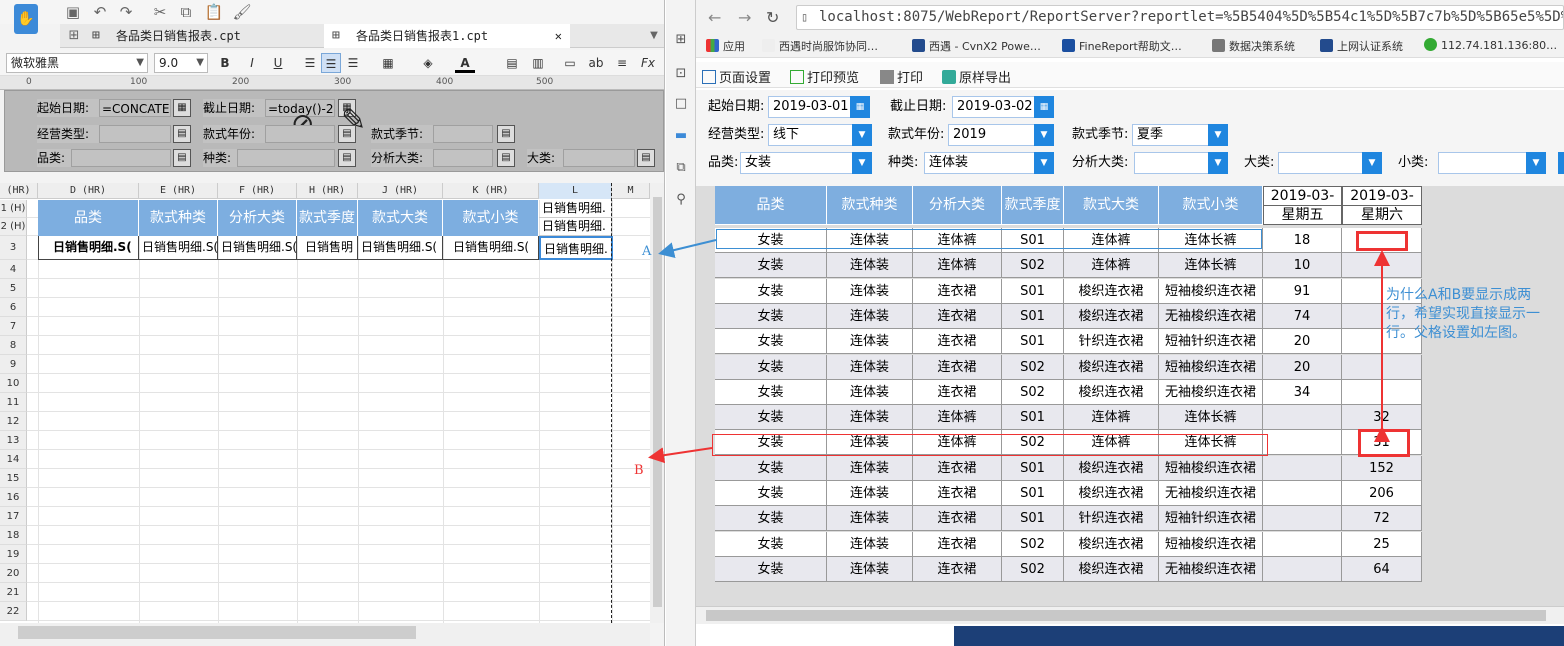  I want to click on column-header: E (HR), so click(178, 191).